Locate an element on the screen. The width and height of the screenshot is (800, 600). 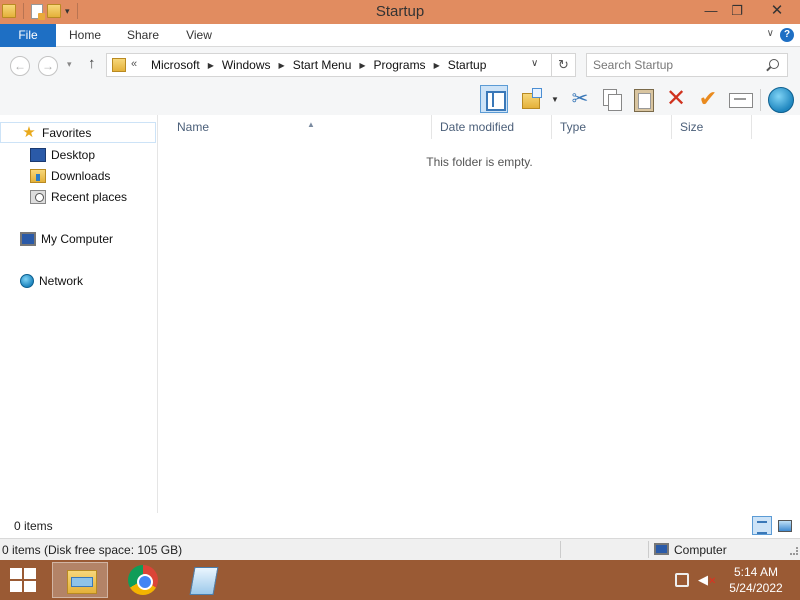
clock-date: 5/24/2022 is located at coordinates (756, 588).